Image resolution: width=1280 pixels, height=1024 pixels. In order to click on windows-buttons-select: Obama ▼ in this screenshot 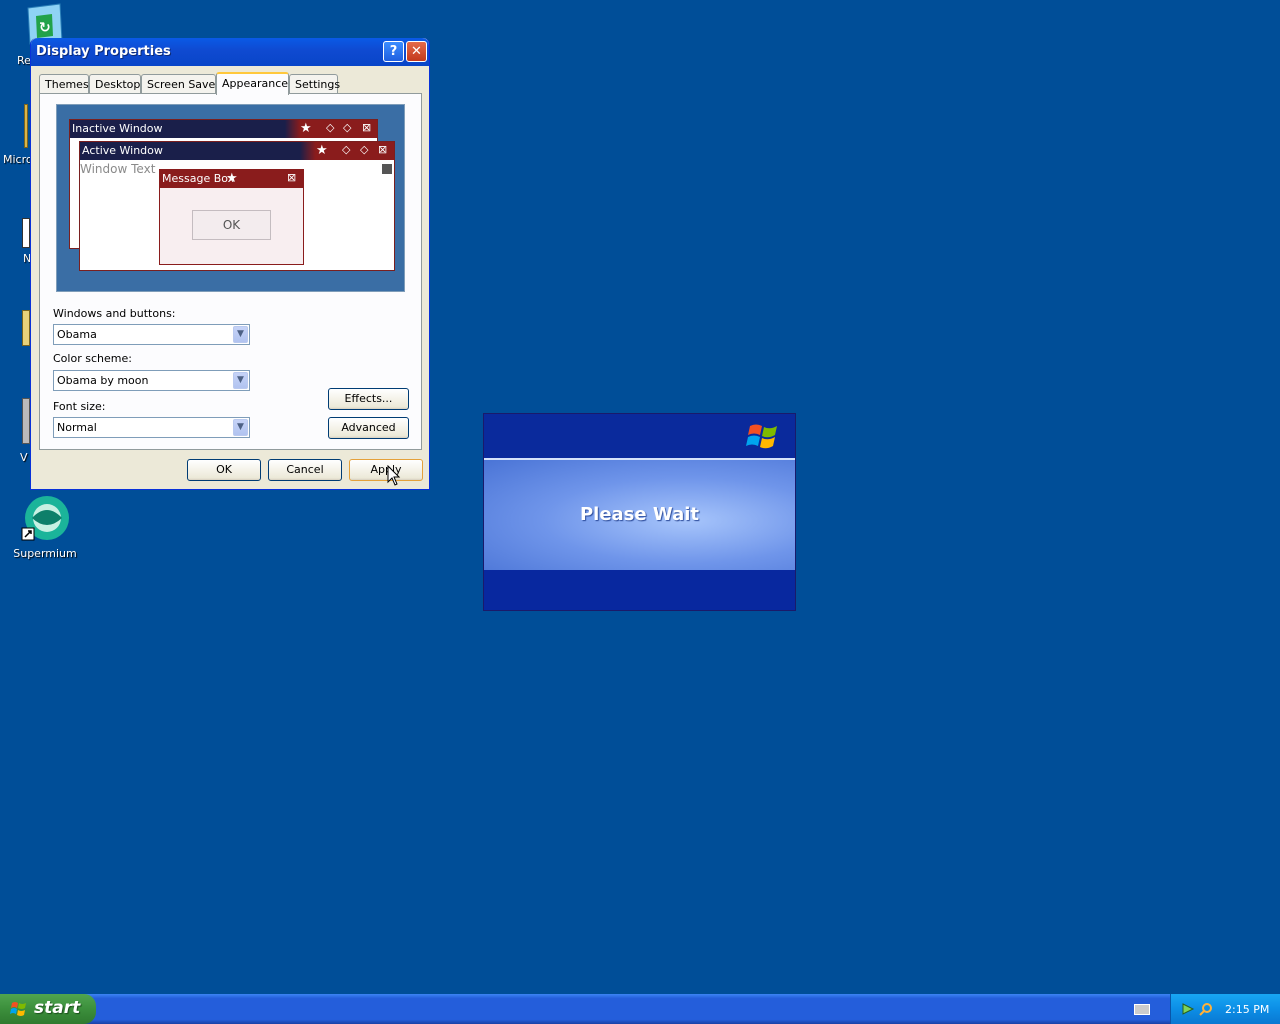, I will do `click(151, 334)`.